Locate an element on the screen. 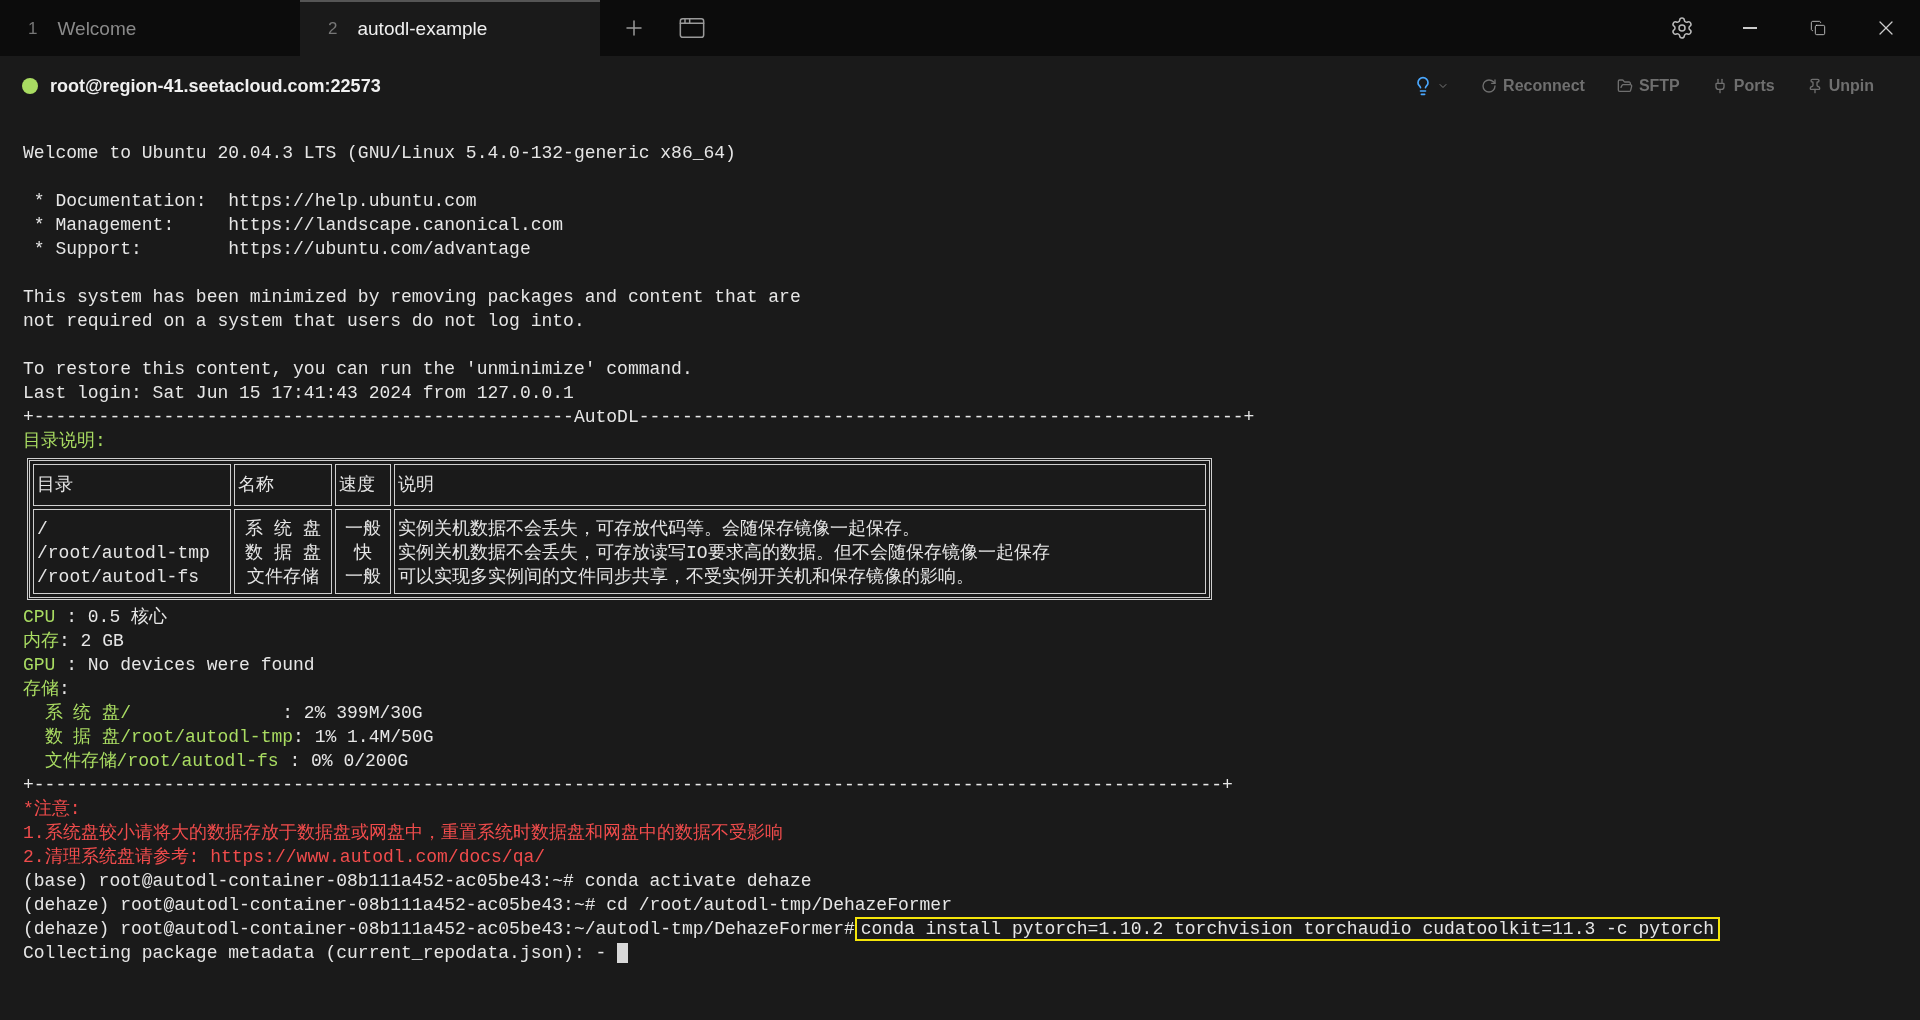 The image size is (1920, 1020). stat-label: CPU is located at coordinates (40, 617).